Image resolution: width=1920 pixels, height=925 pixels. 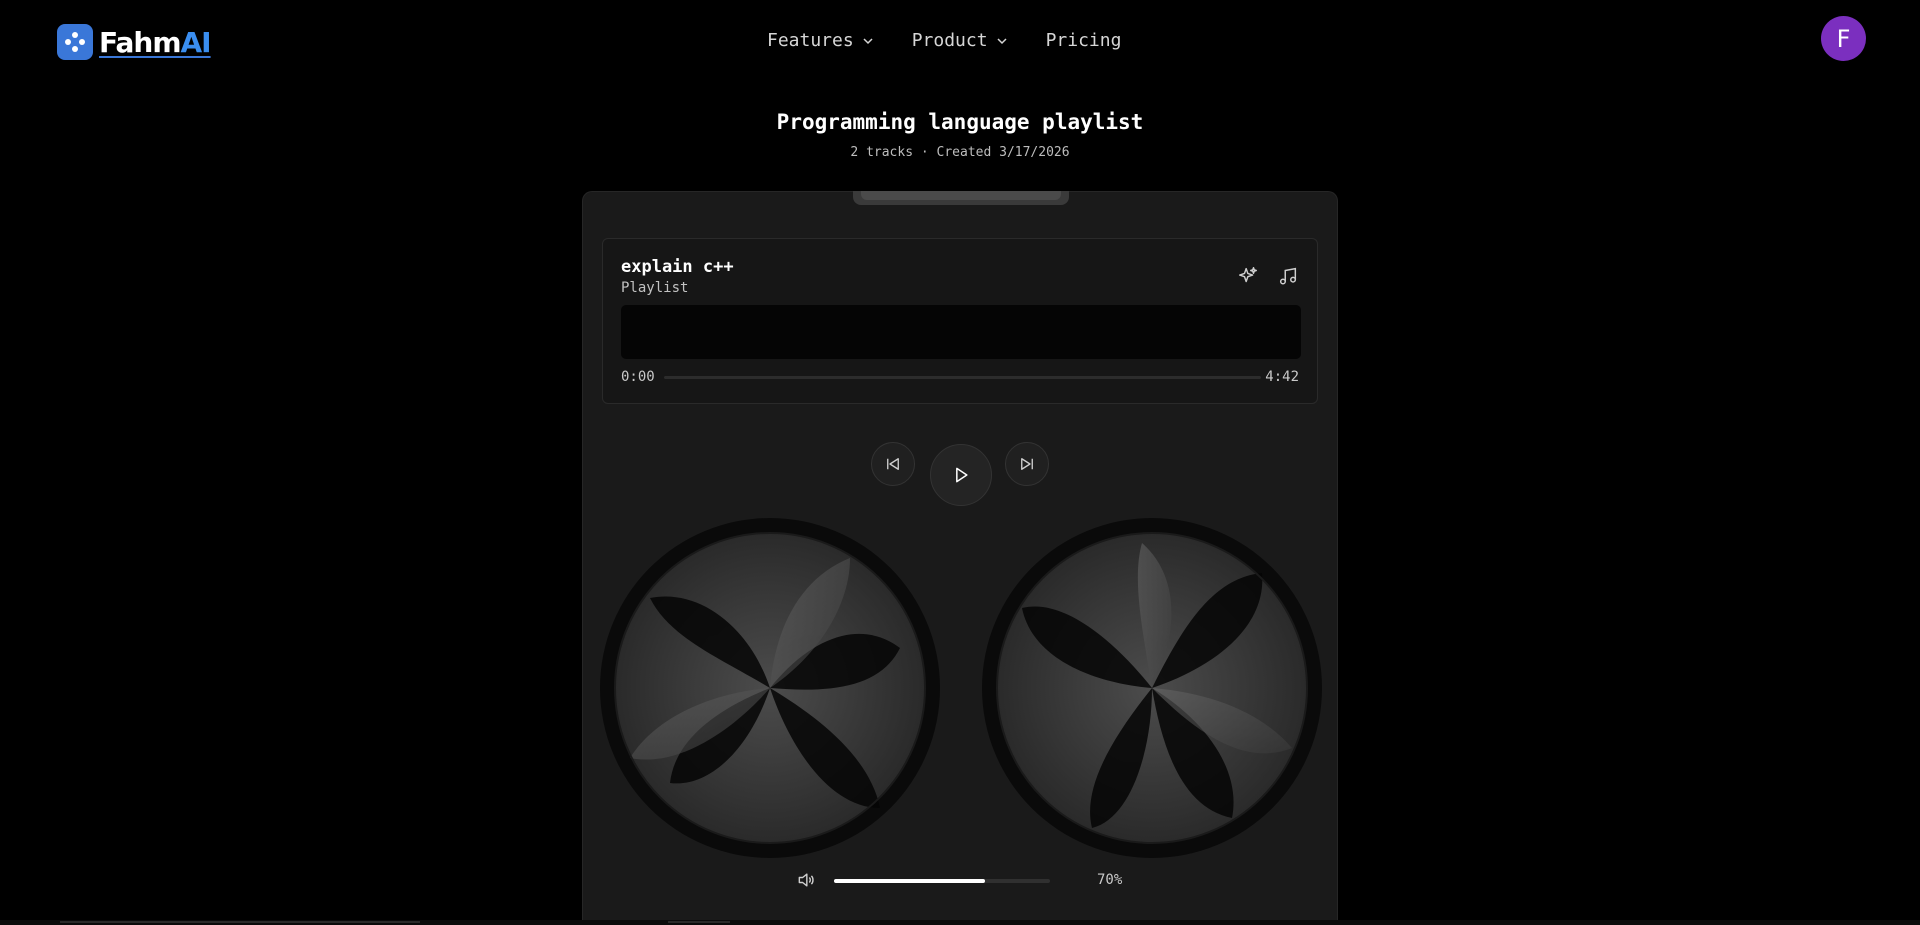 What do you see at coordinates (910, 881) in the screenshot?
I see `volume-fill` at bounding box center [910, 881].